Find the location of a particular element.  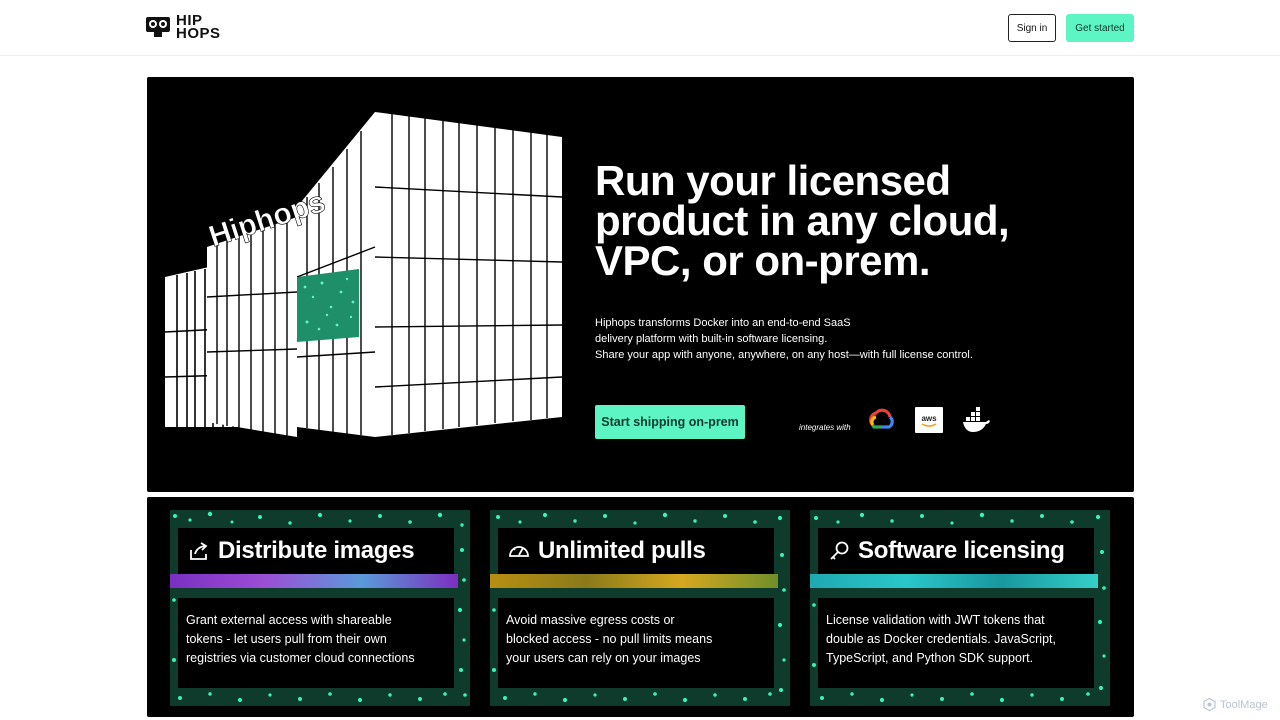

site-header: HIP HOPS Sign in Get started is located at coordinates (640, 28).